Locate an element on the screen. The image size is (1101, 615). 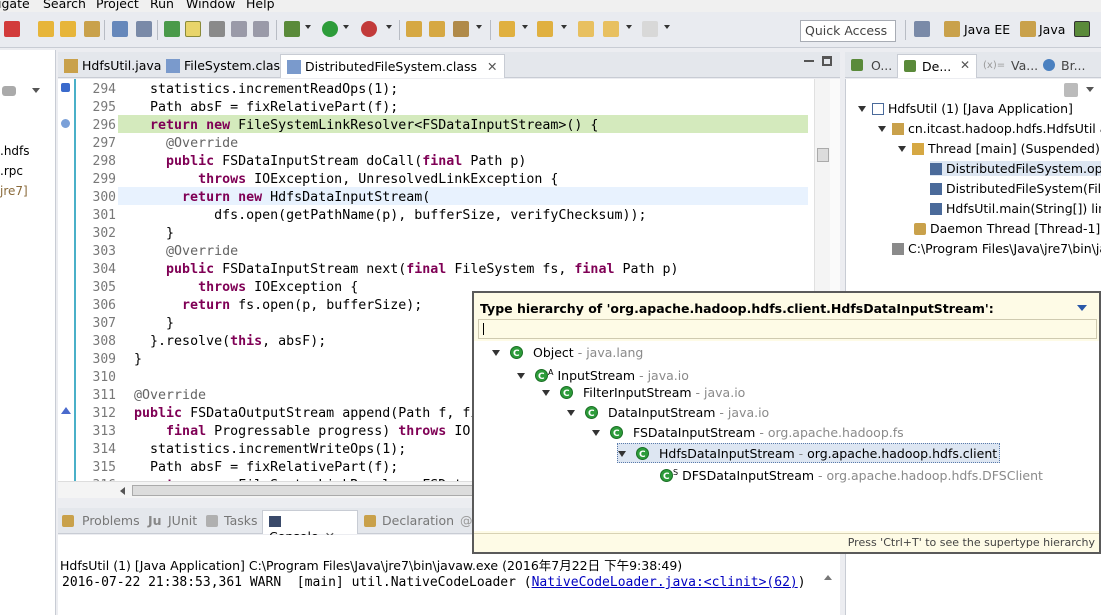
block-select-icon is located at coordinates (217, 29).